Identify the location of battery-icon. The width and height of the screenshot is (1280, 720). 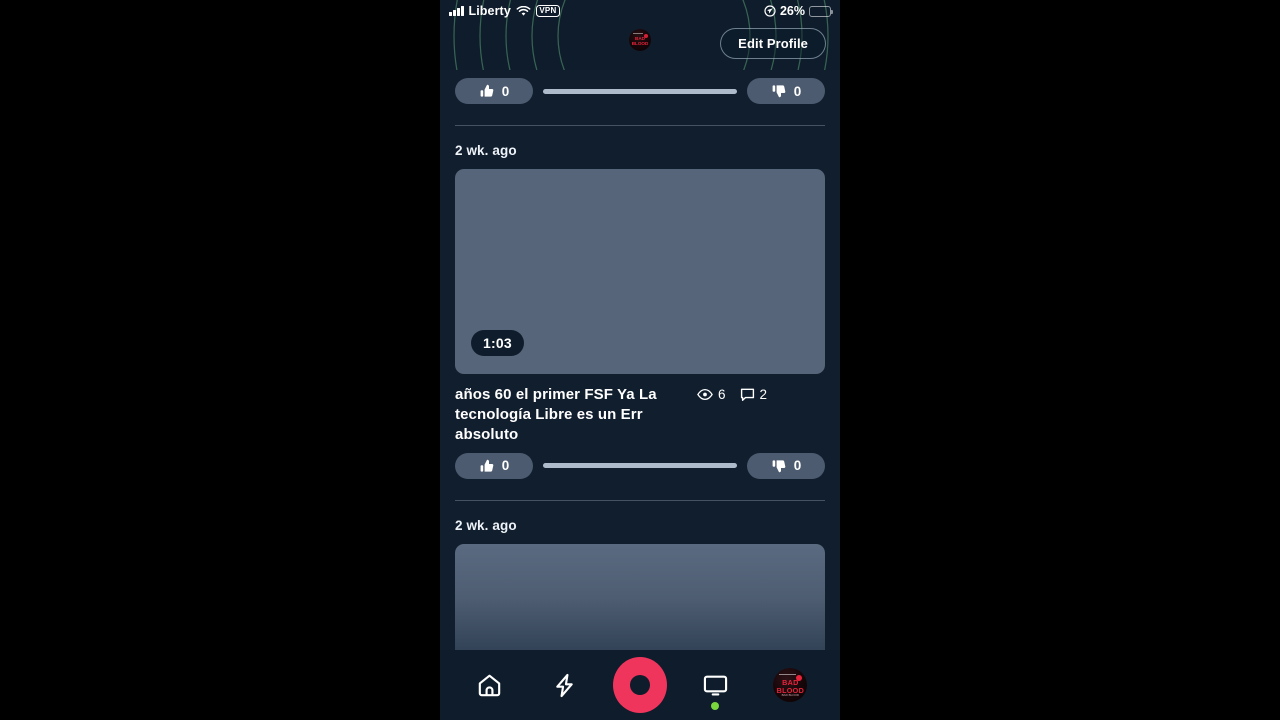
(821, 11).